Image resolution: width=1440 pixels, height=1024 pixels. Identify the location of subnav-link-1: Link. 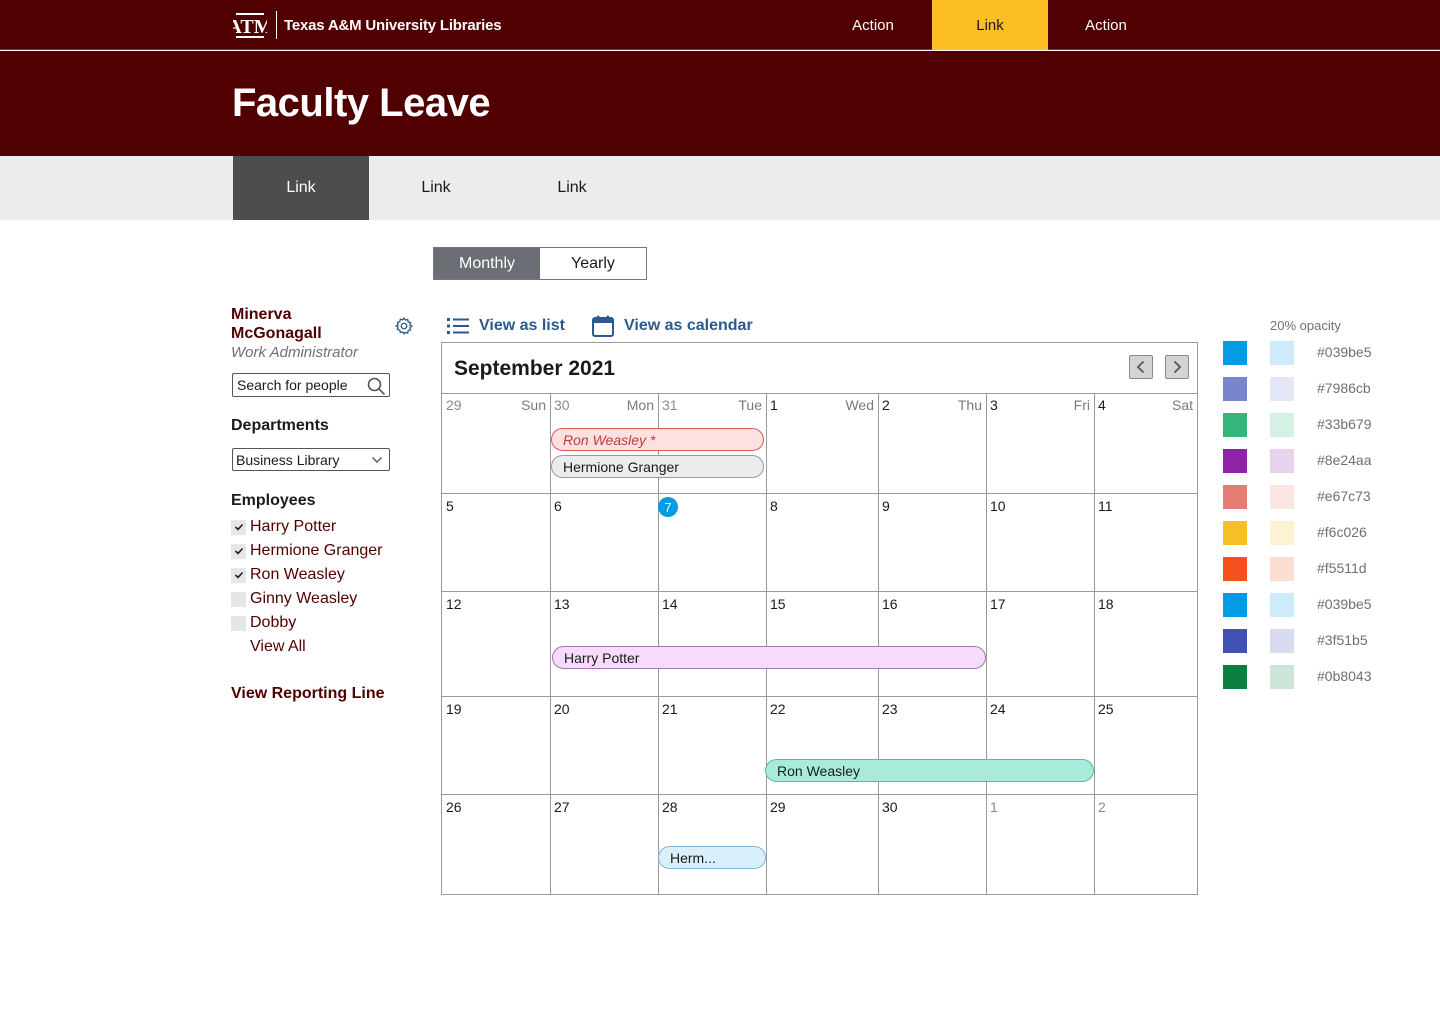
(301, 188).